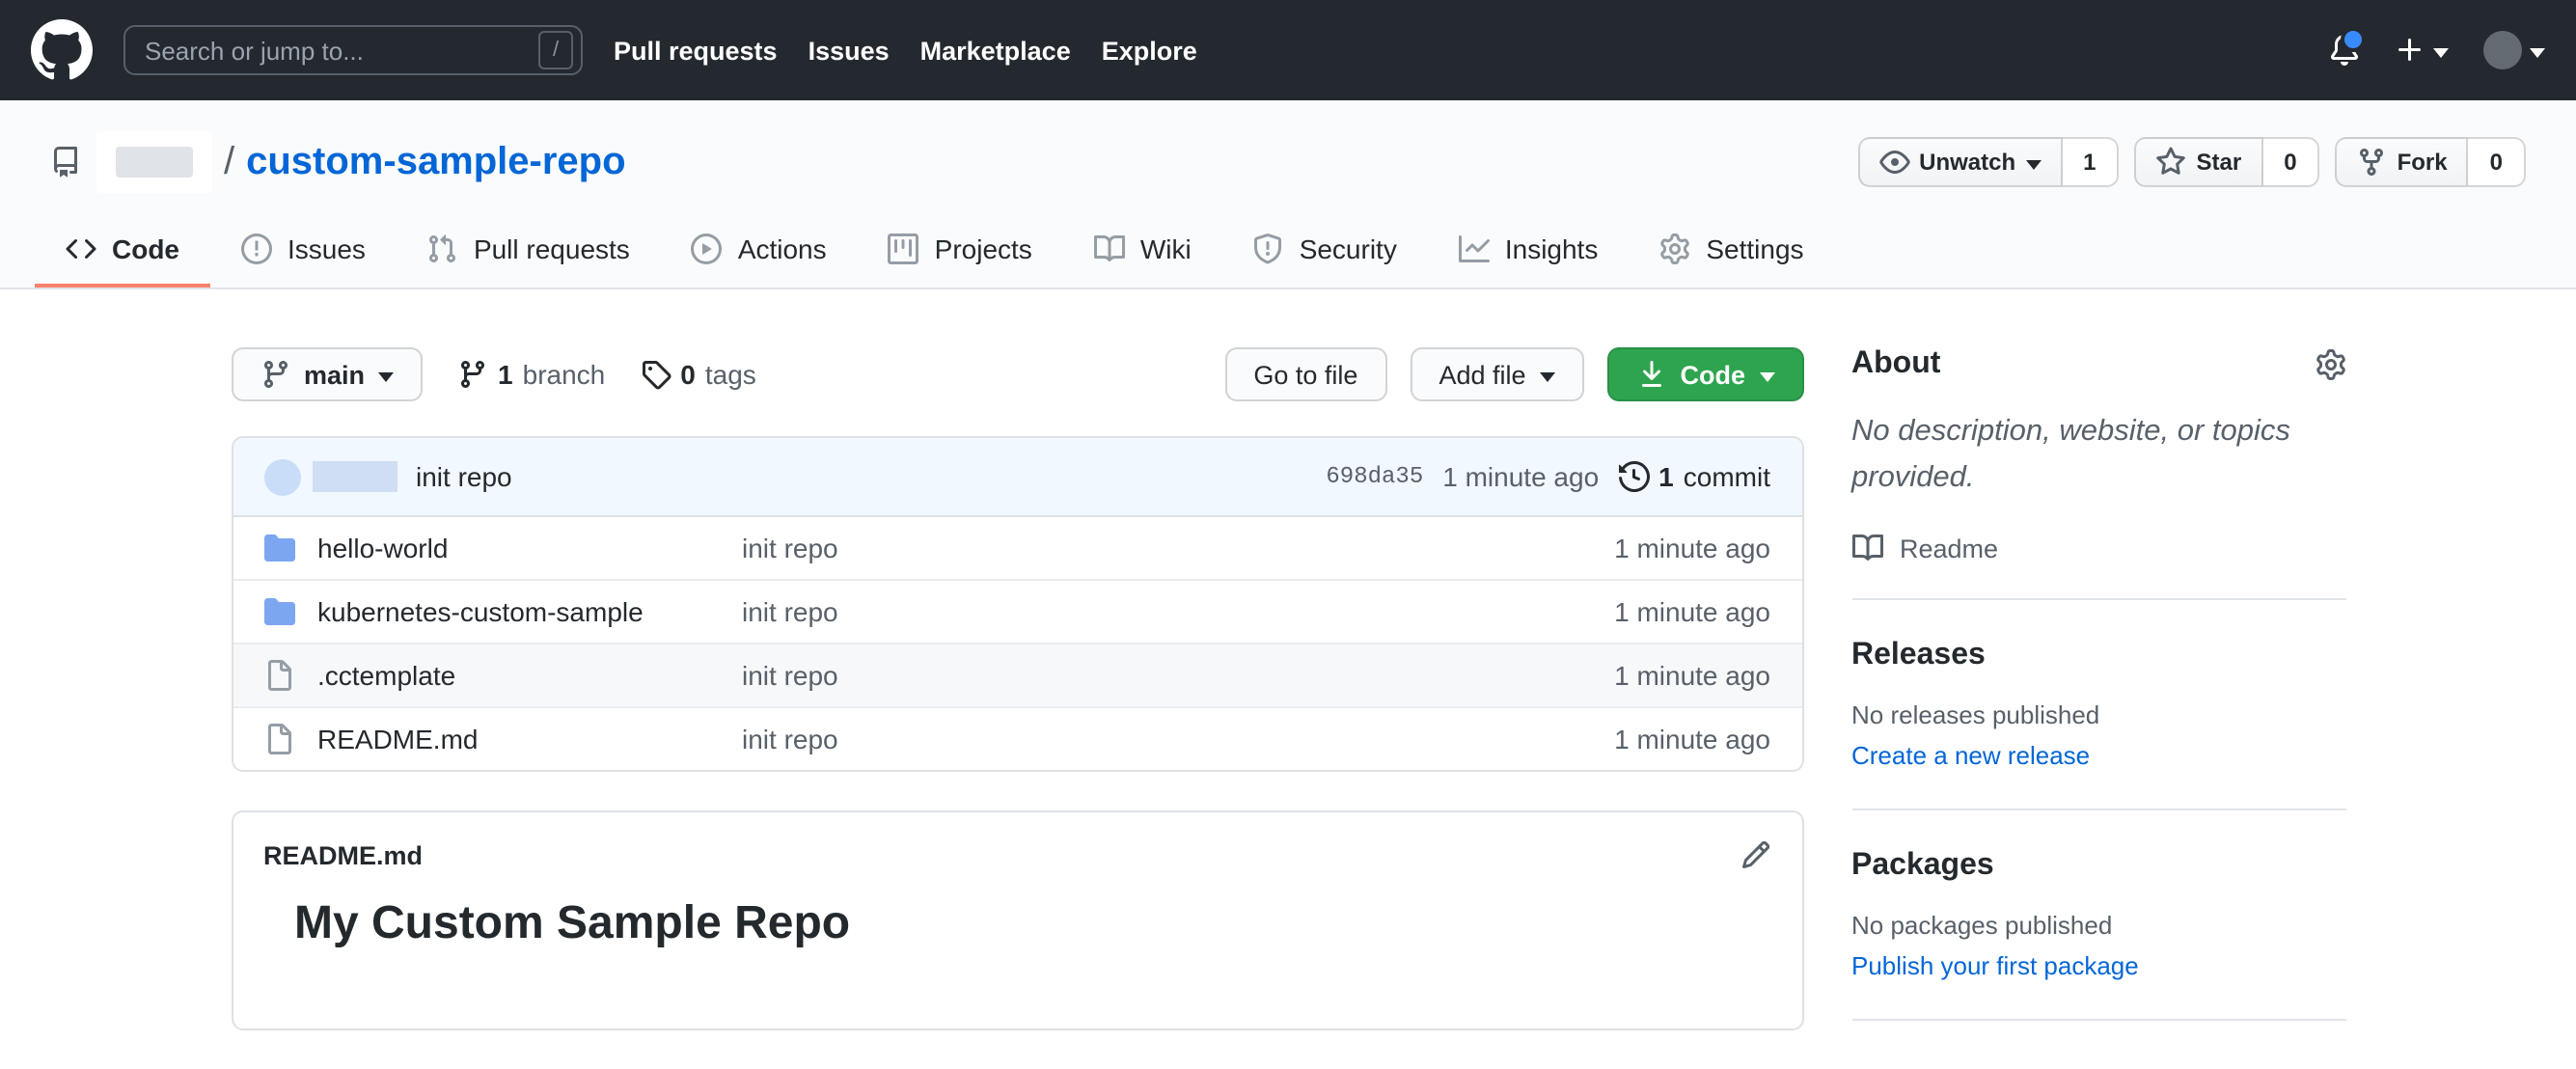 This screenshot has height=1069, width=2576. What do you see at coordinates (2503, 50) in the screenshot?
I see `avatar` at bounding box center [2503, 50].